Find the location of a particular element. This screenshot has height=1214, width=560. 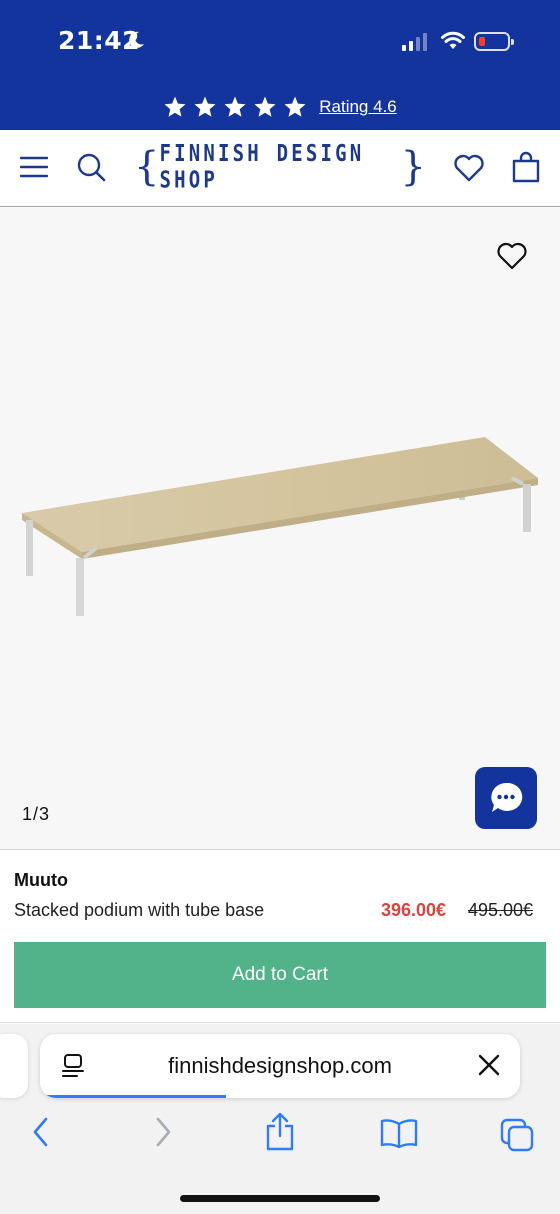

site-logo: { FINNISH DESIGN SHOP } is located at coordinates (280, 167).